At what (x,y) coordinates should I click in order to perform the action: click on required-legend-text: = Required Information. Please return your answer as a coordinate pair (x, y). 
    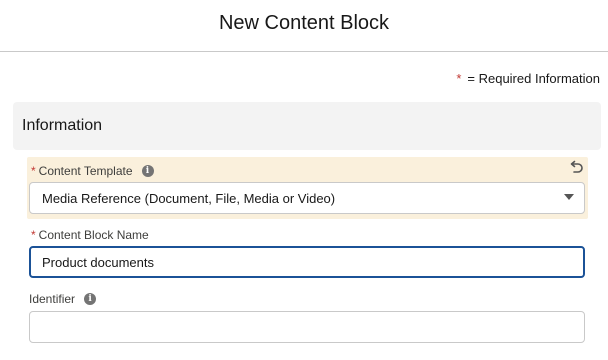
    Looking at the image, I should click on (533, 78).